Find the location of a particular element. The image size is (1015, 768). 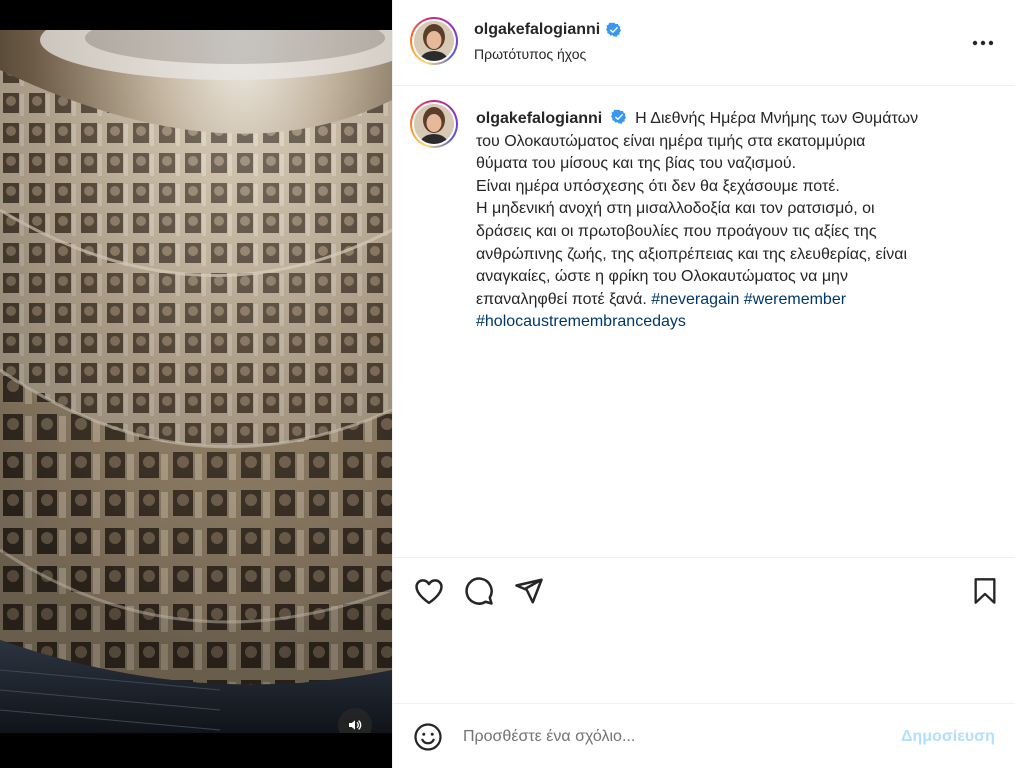

post-comment-button: Δημοσίευση is located at coordinates (948, 737).